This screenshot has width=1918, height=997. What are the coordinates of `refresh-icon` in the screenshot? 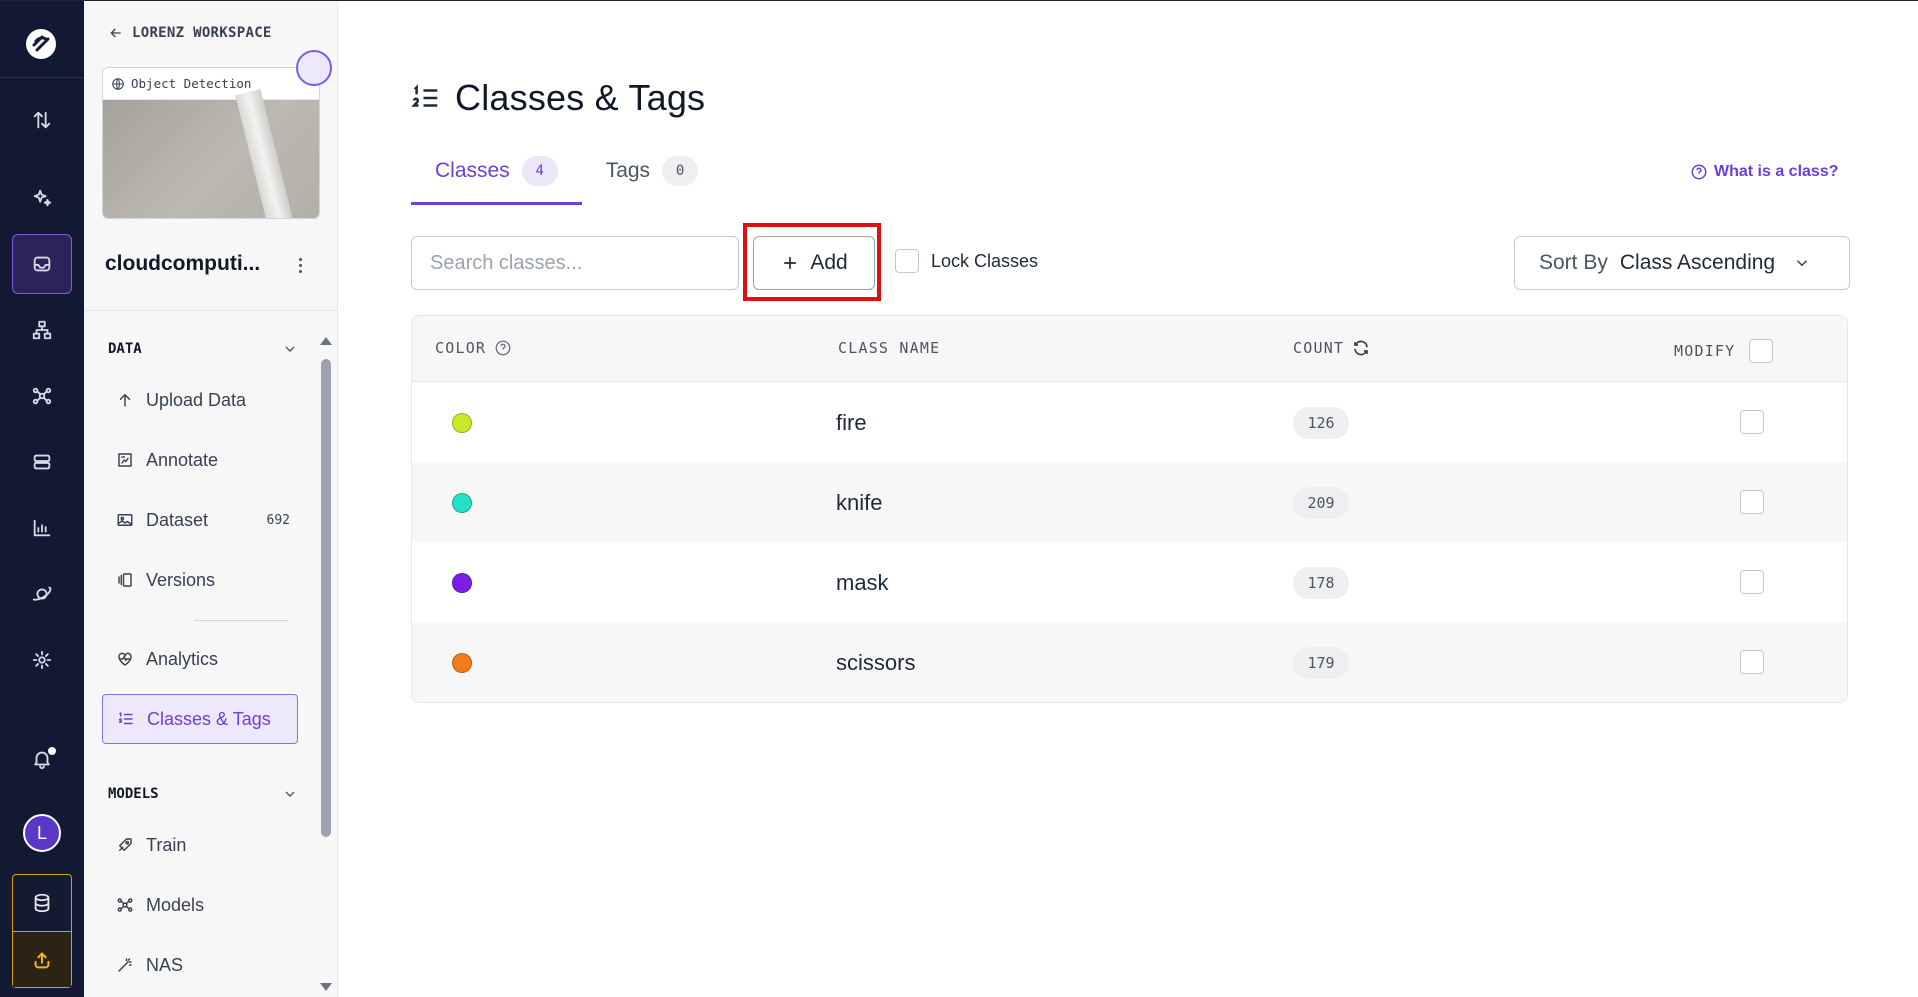 It's located at (1361, 348).